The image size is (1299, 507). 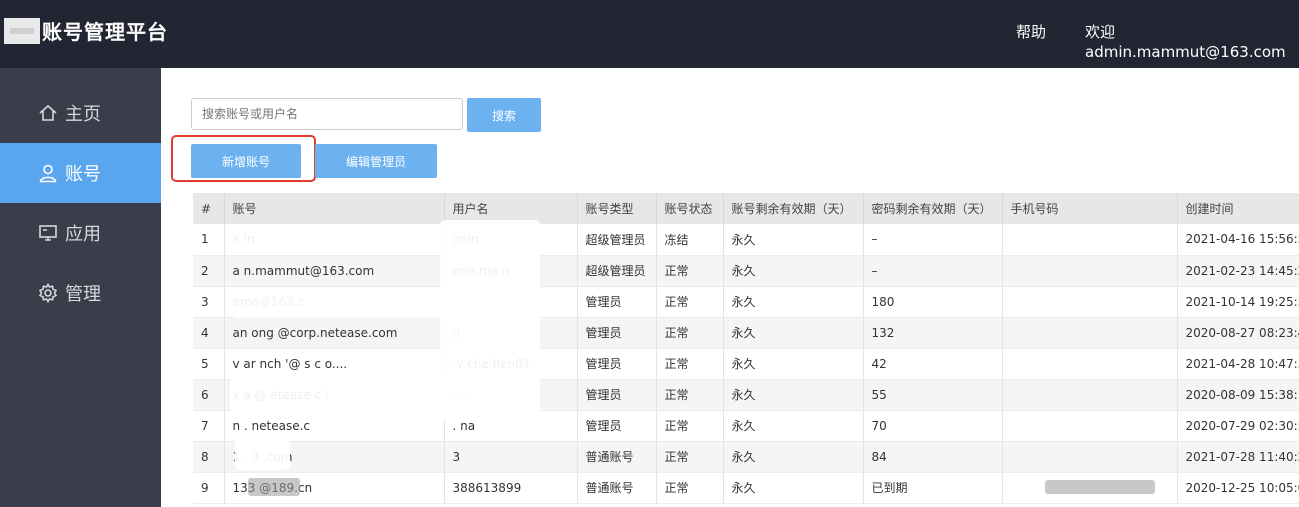 What do you see at coordinates (246, 161) in the screenshot?
I see `add-account-button: 新增账号` at bounding box center [246, 161].